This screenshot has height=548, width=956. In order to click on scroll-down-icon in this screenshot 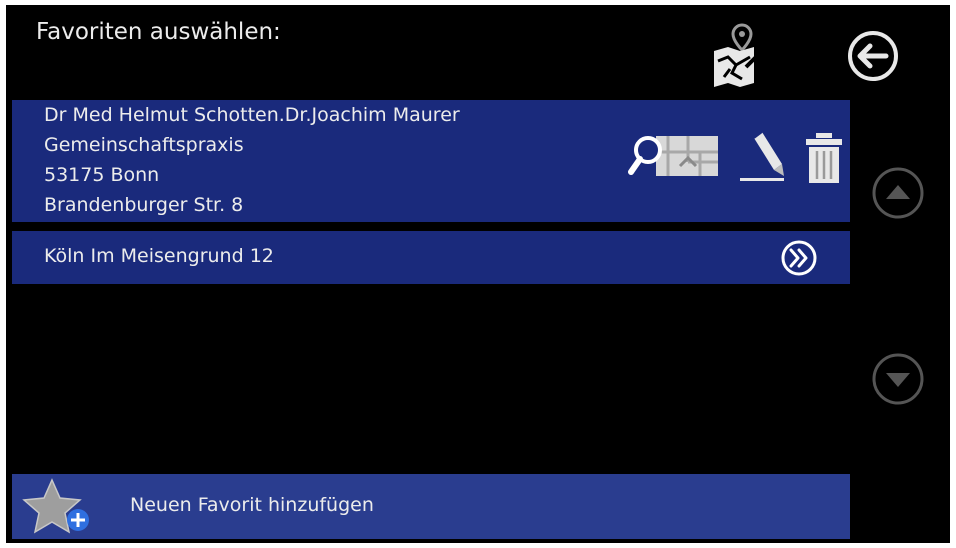, I will do `click(898, 379)`.